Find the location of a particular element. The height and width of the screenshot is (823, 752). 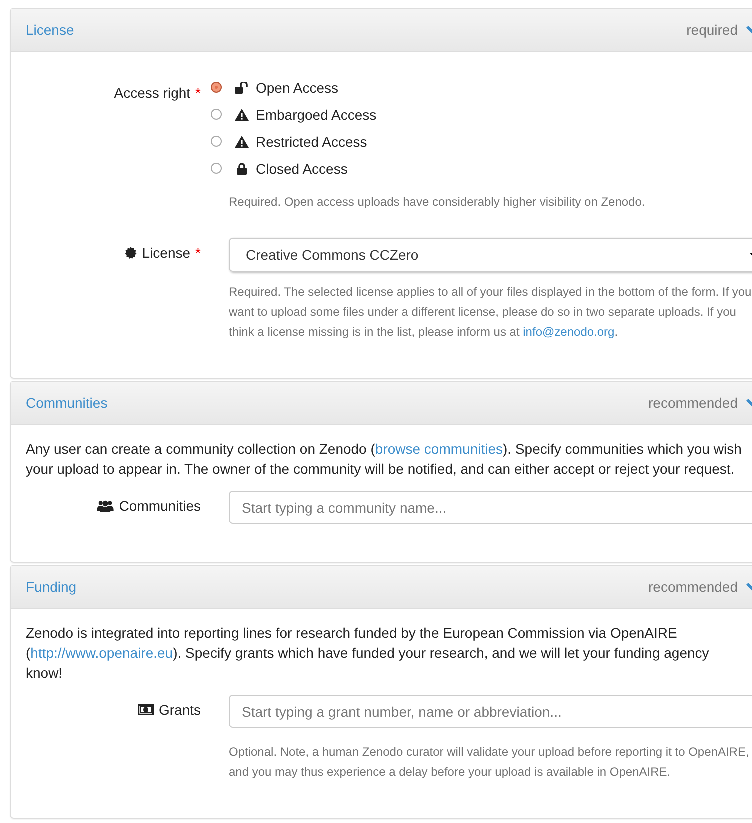

panel-description: Zenodo is integrated into reporting lines for research funded by the European Commission via OpenAIRE (http://www.openaire.eu). Specify grants which have funded your research, and we will let your funding agency know! is located at coordinates (368, 653).